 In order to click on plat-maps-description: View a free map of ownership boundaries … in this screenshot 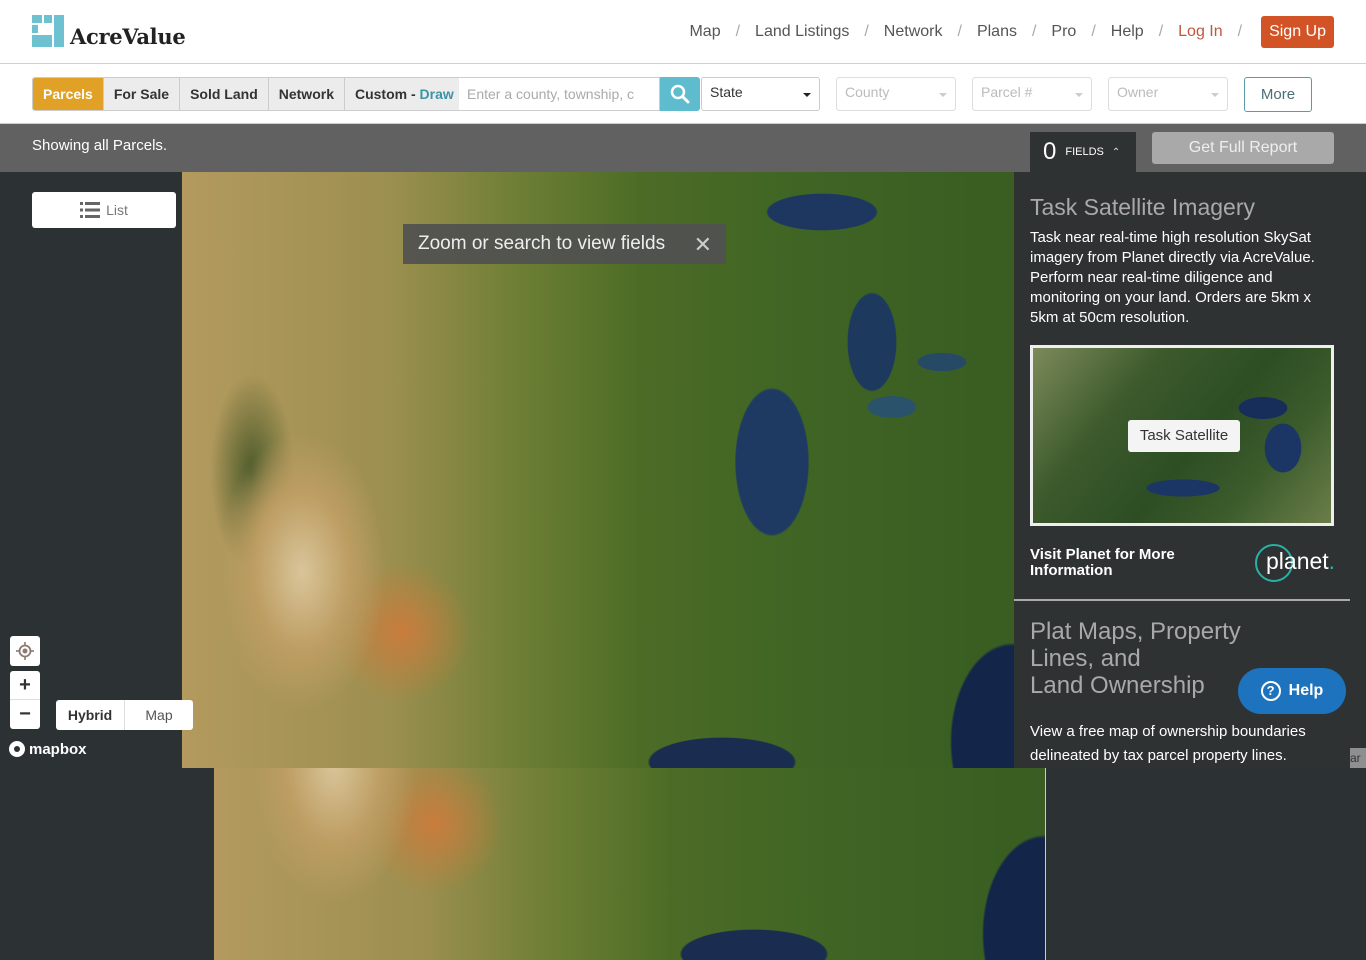, I will do `click(1168, 743)`.